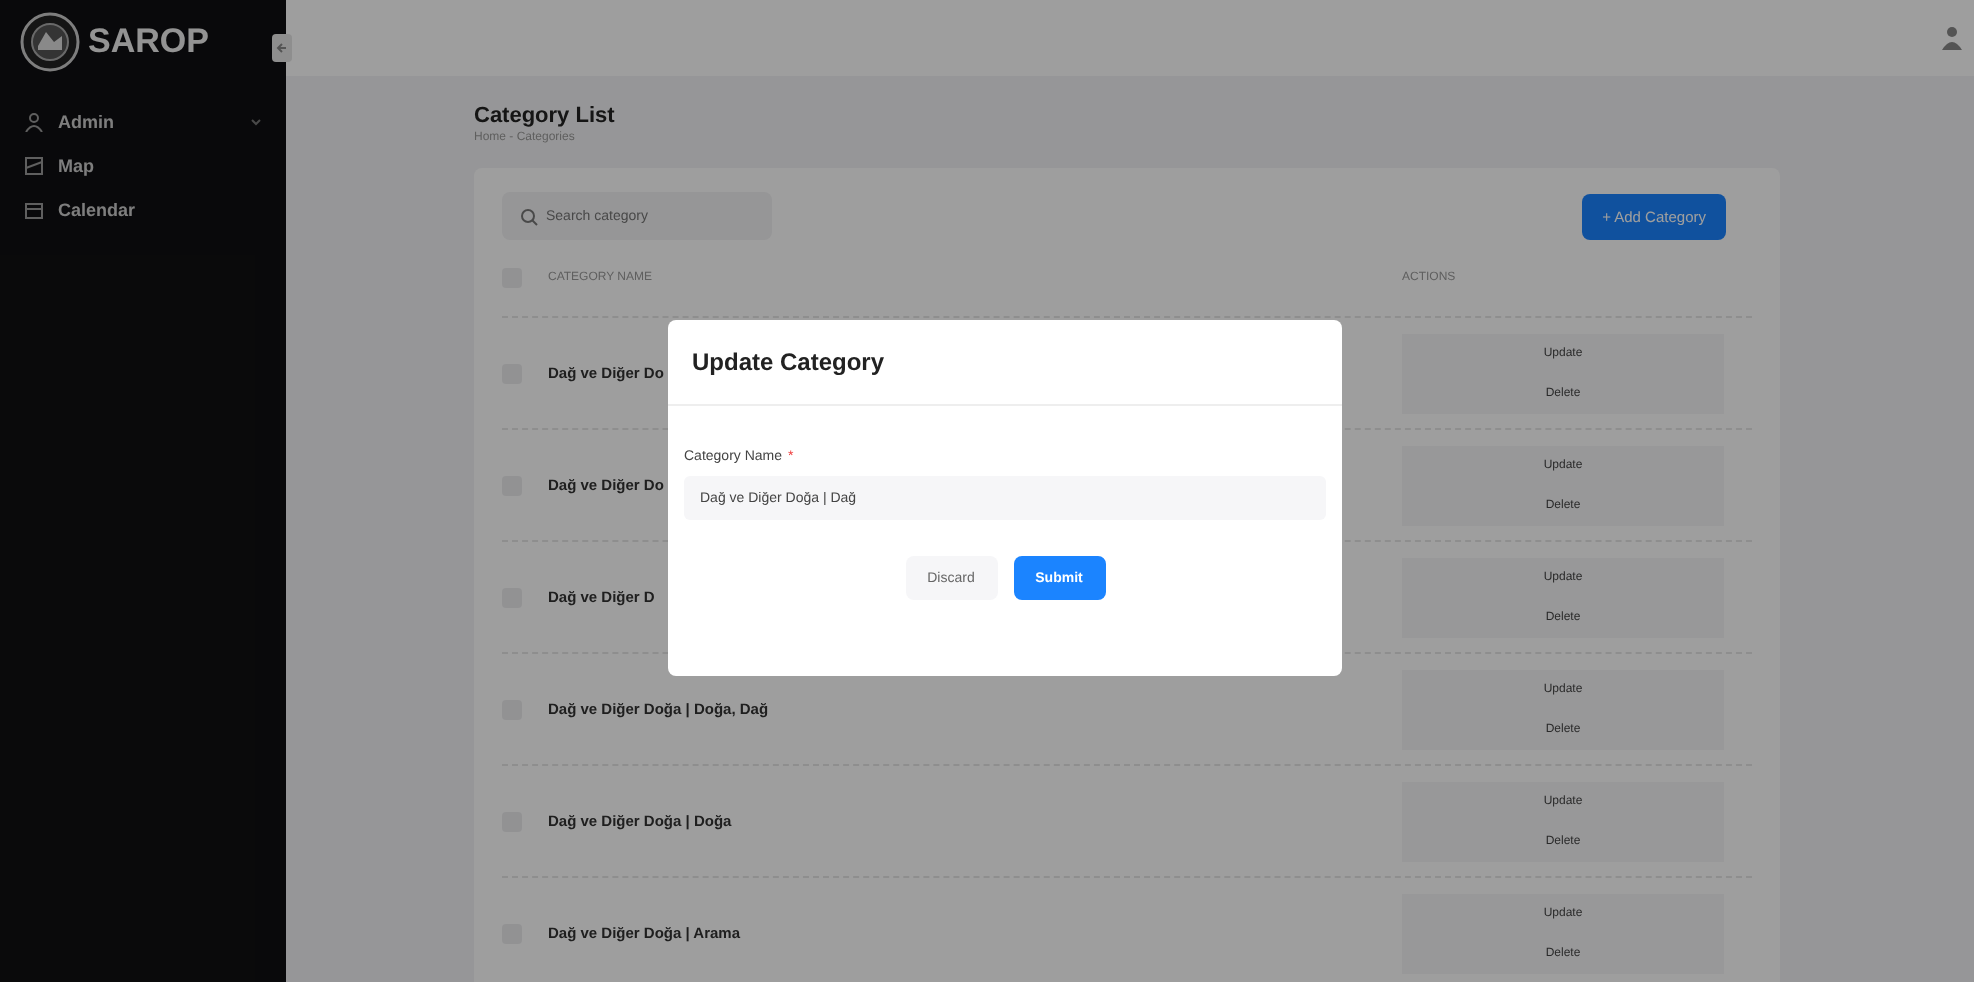  I want to click on collapse-button, so click(282, 48).